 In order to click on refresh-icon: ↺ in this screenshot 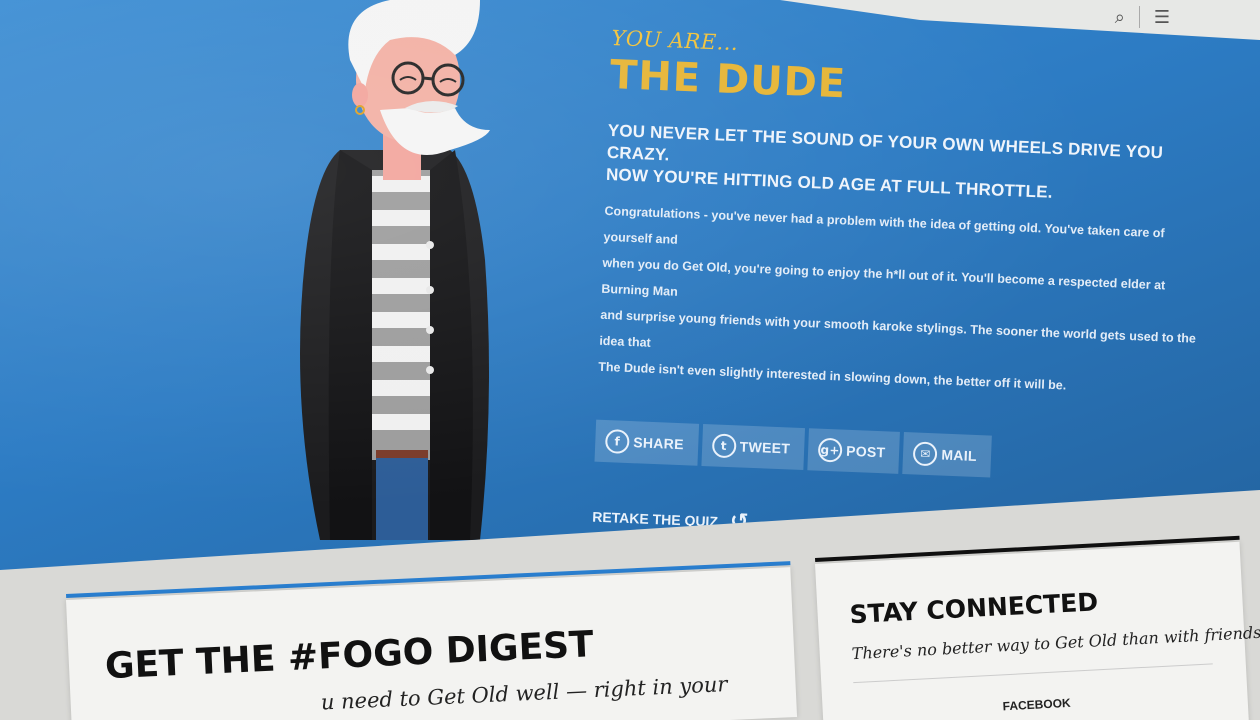, I will do `click(739, 522)`.